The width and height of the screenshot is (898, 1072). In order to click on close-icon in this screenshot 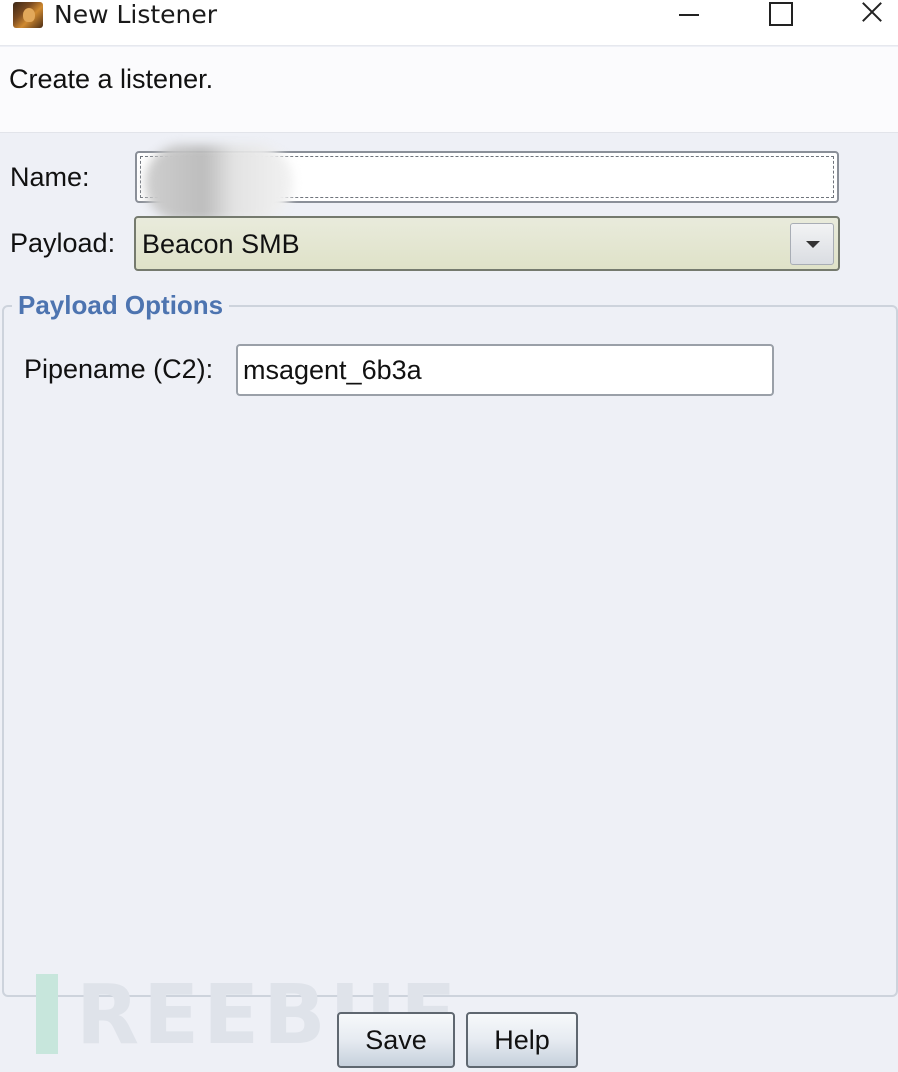, I will do `click(871, 15)`.